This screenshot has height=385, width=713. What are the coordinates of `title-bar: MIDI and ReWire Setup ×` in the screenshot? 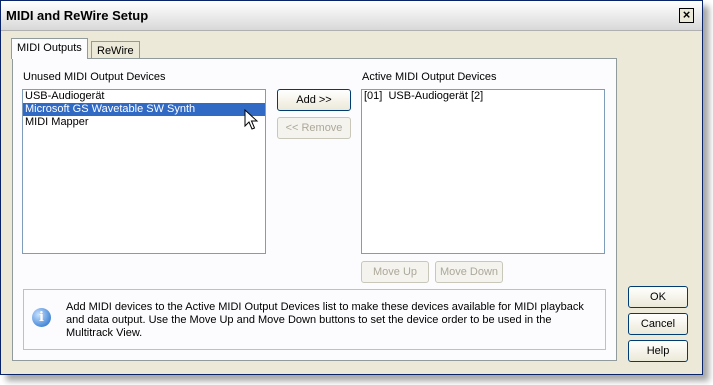 It's located at (351, 16).